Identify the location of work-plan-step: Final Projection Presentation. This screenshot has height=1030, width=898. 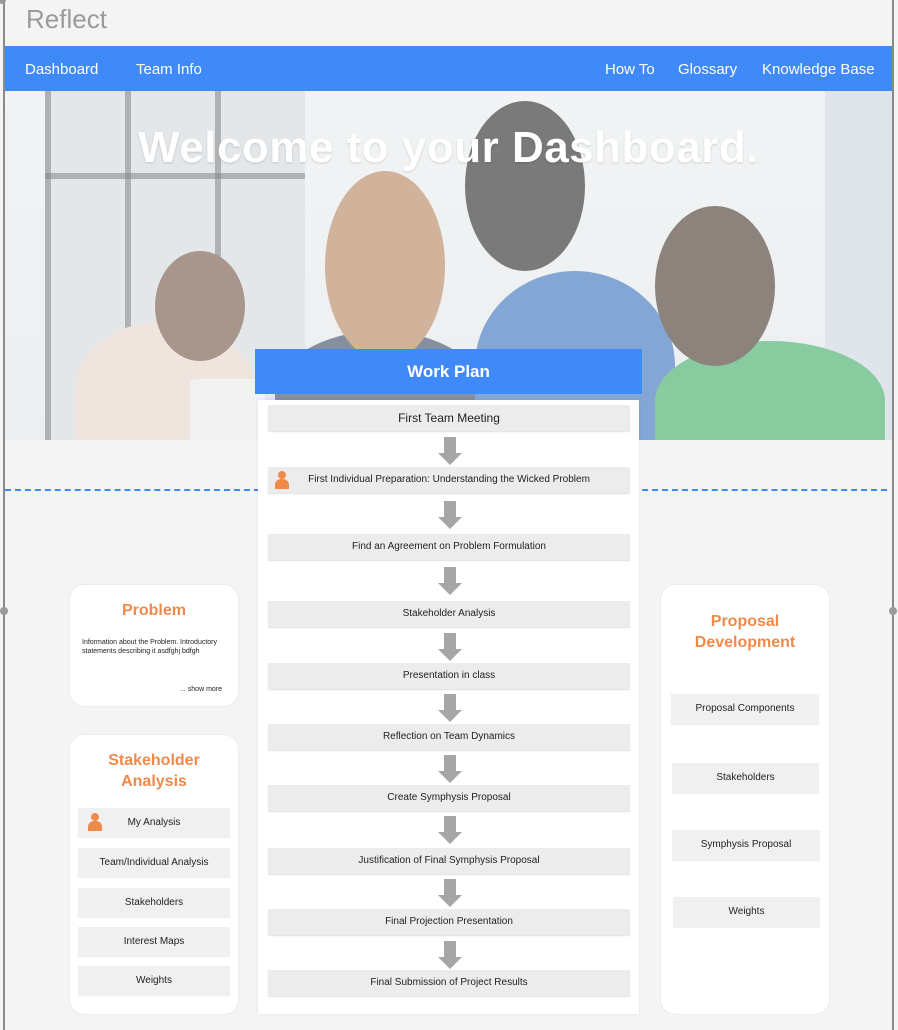
(449, 922).